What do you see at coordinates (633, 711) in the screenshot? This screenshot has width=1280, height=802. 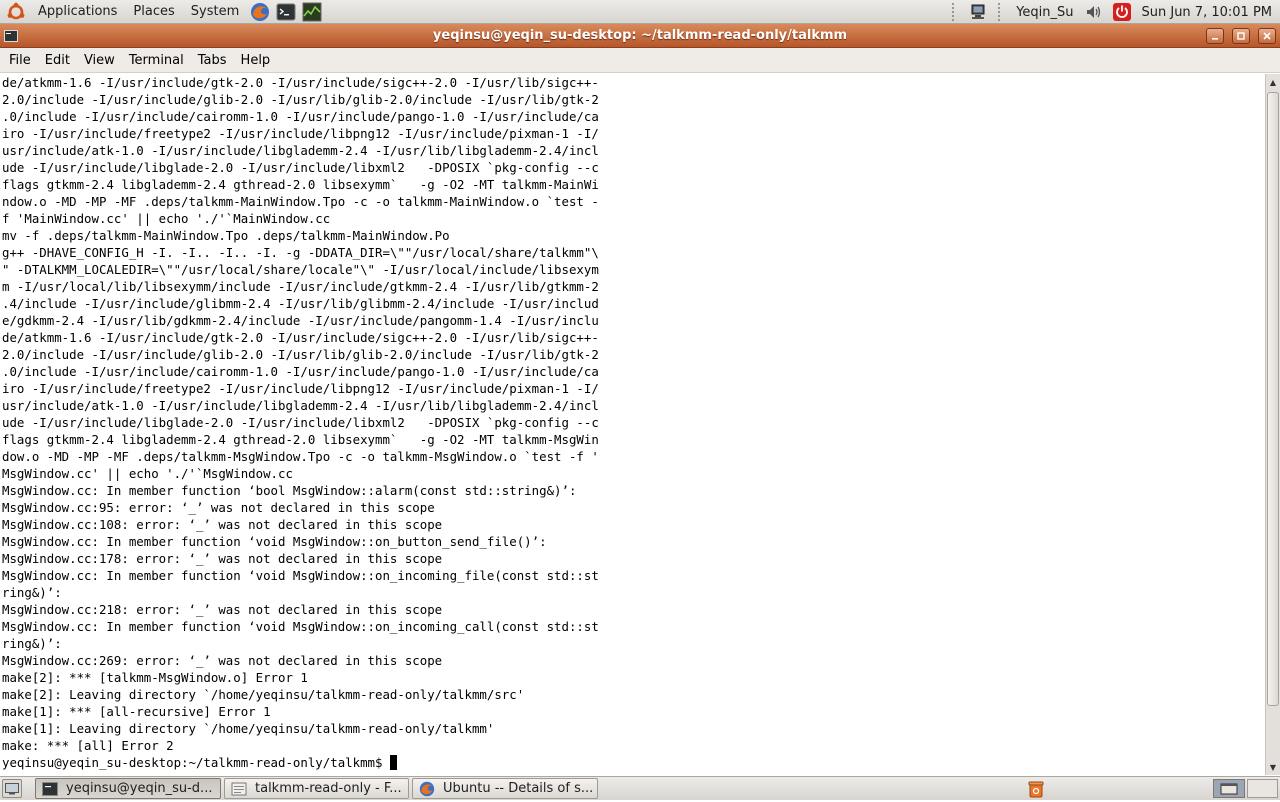 I see `terminal-line: make[1]: *** [all-recursive] Error 1` at bounding box center [633, 711].